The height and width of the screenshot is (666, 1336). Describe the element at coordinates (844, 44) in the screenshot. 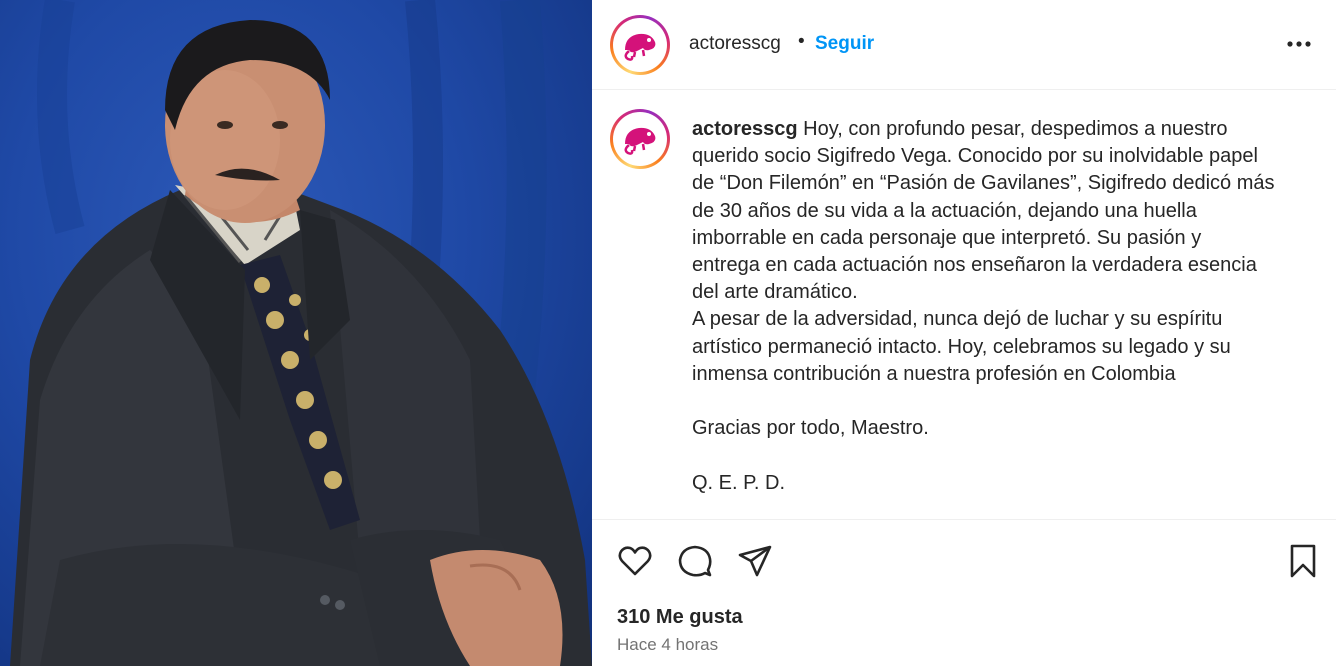

I see `follow-button: Seguir` at that location.